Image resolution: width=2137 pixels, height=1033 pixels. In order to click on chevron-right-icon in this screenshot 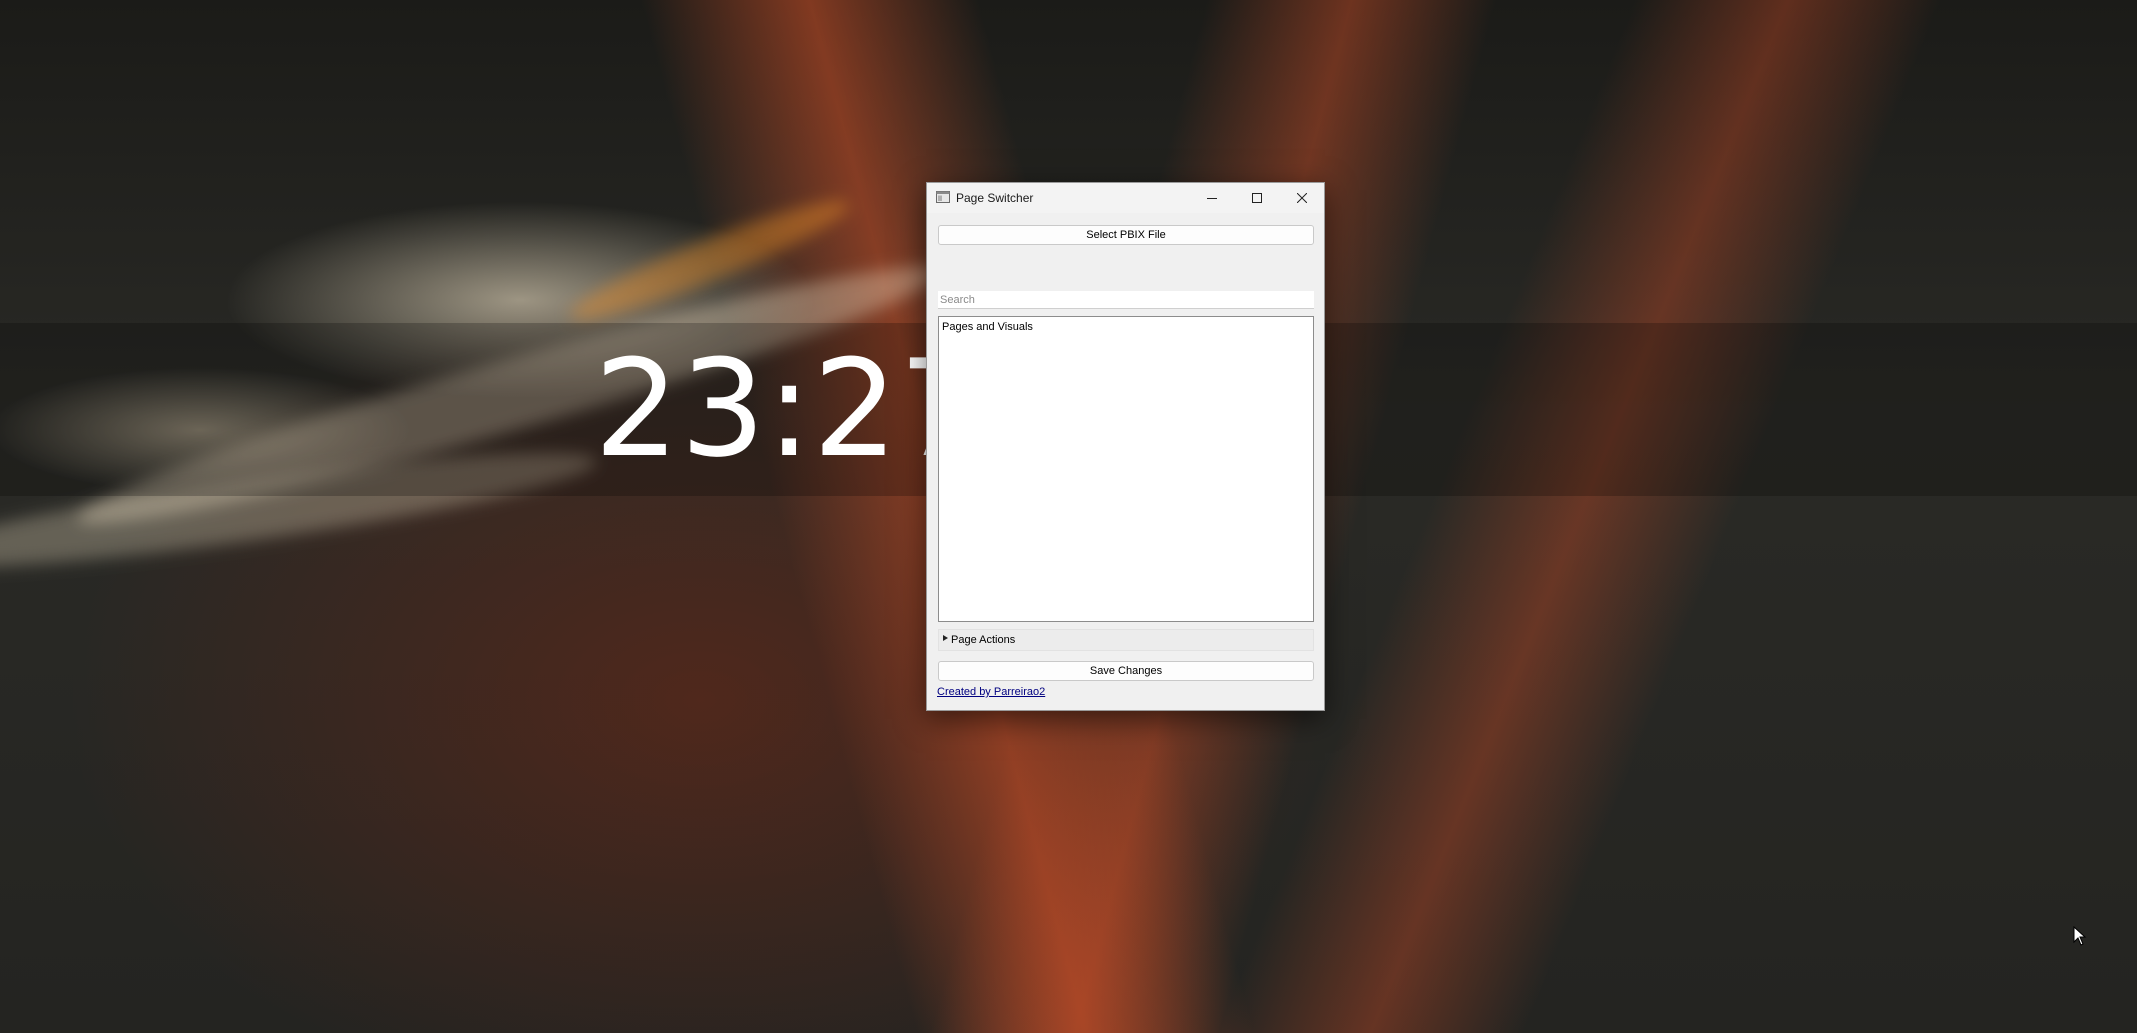, I will do `click(945, 638)`.